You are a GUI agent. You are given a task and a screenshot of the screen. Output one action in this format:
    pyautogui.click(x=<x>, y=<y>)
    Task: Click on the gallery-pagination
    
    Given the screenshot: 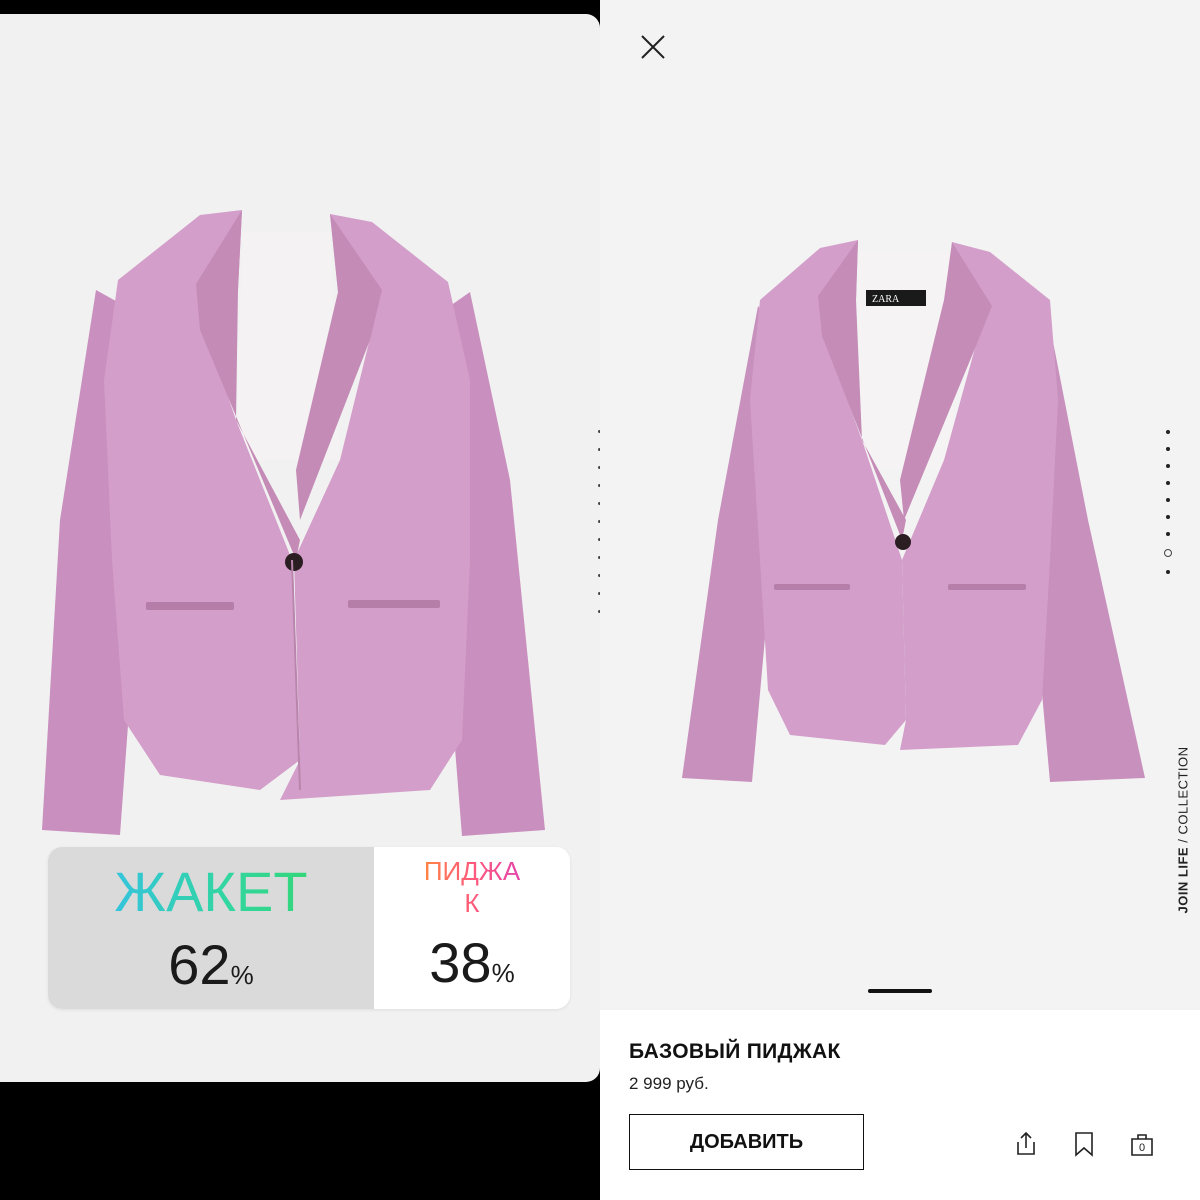 What is the action you would take?
    pyautogui.click(x=1168, y=508)
    